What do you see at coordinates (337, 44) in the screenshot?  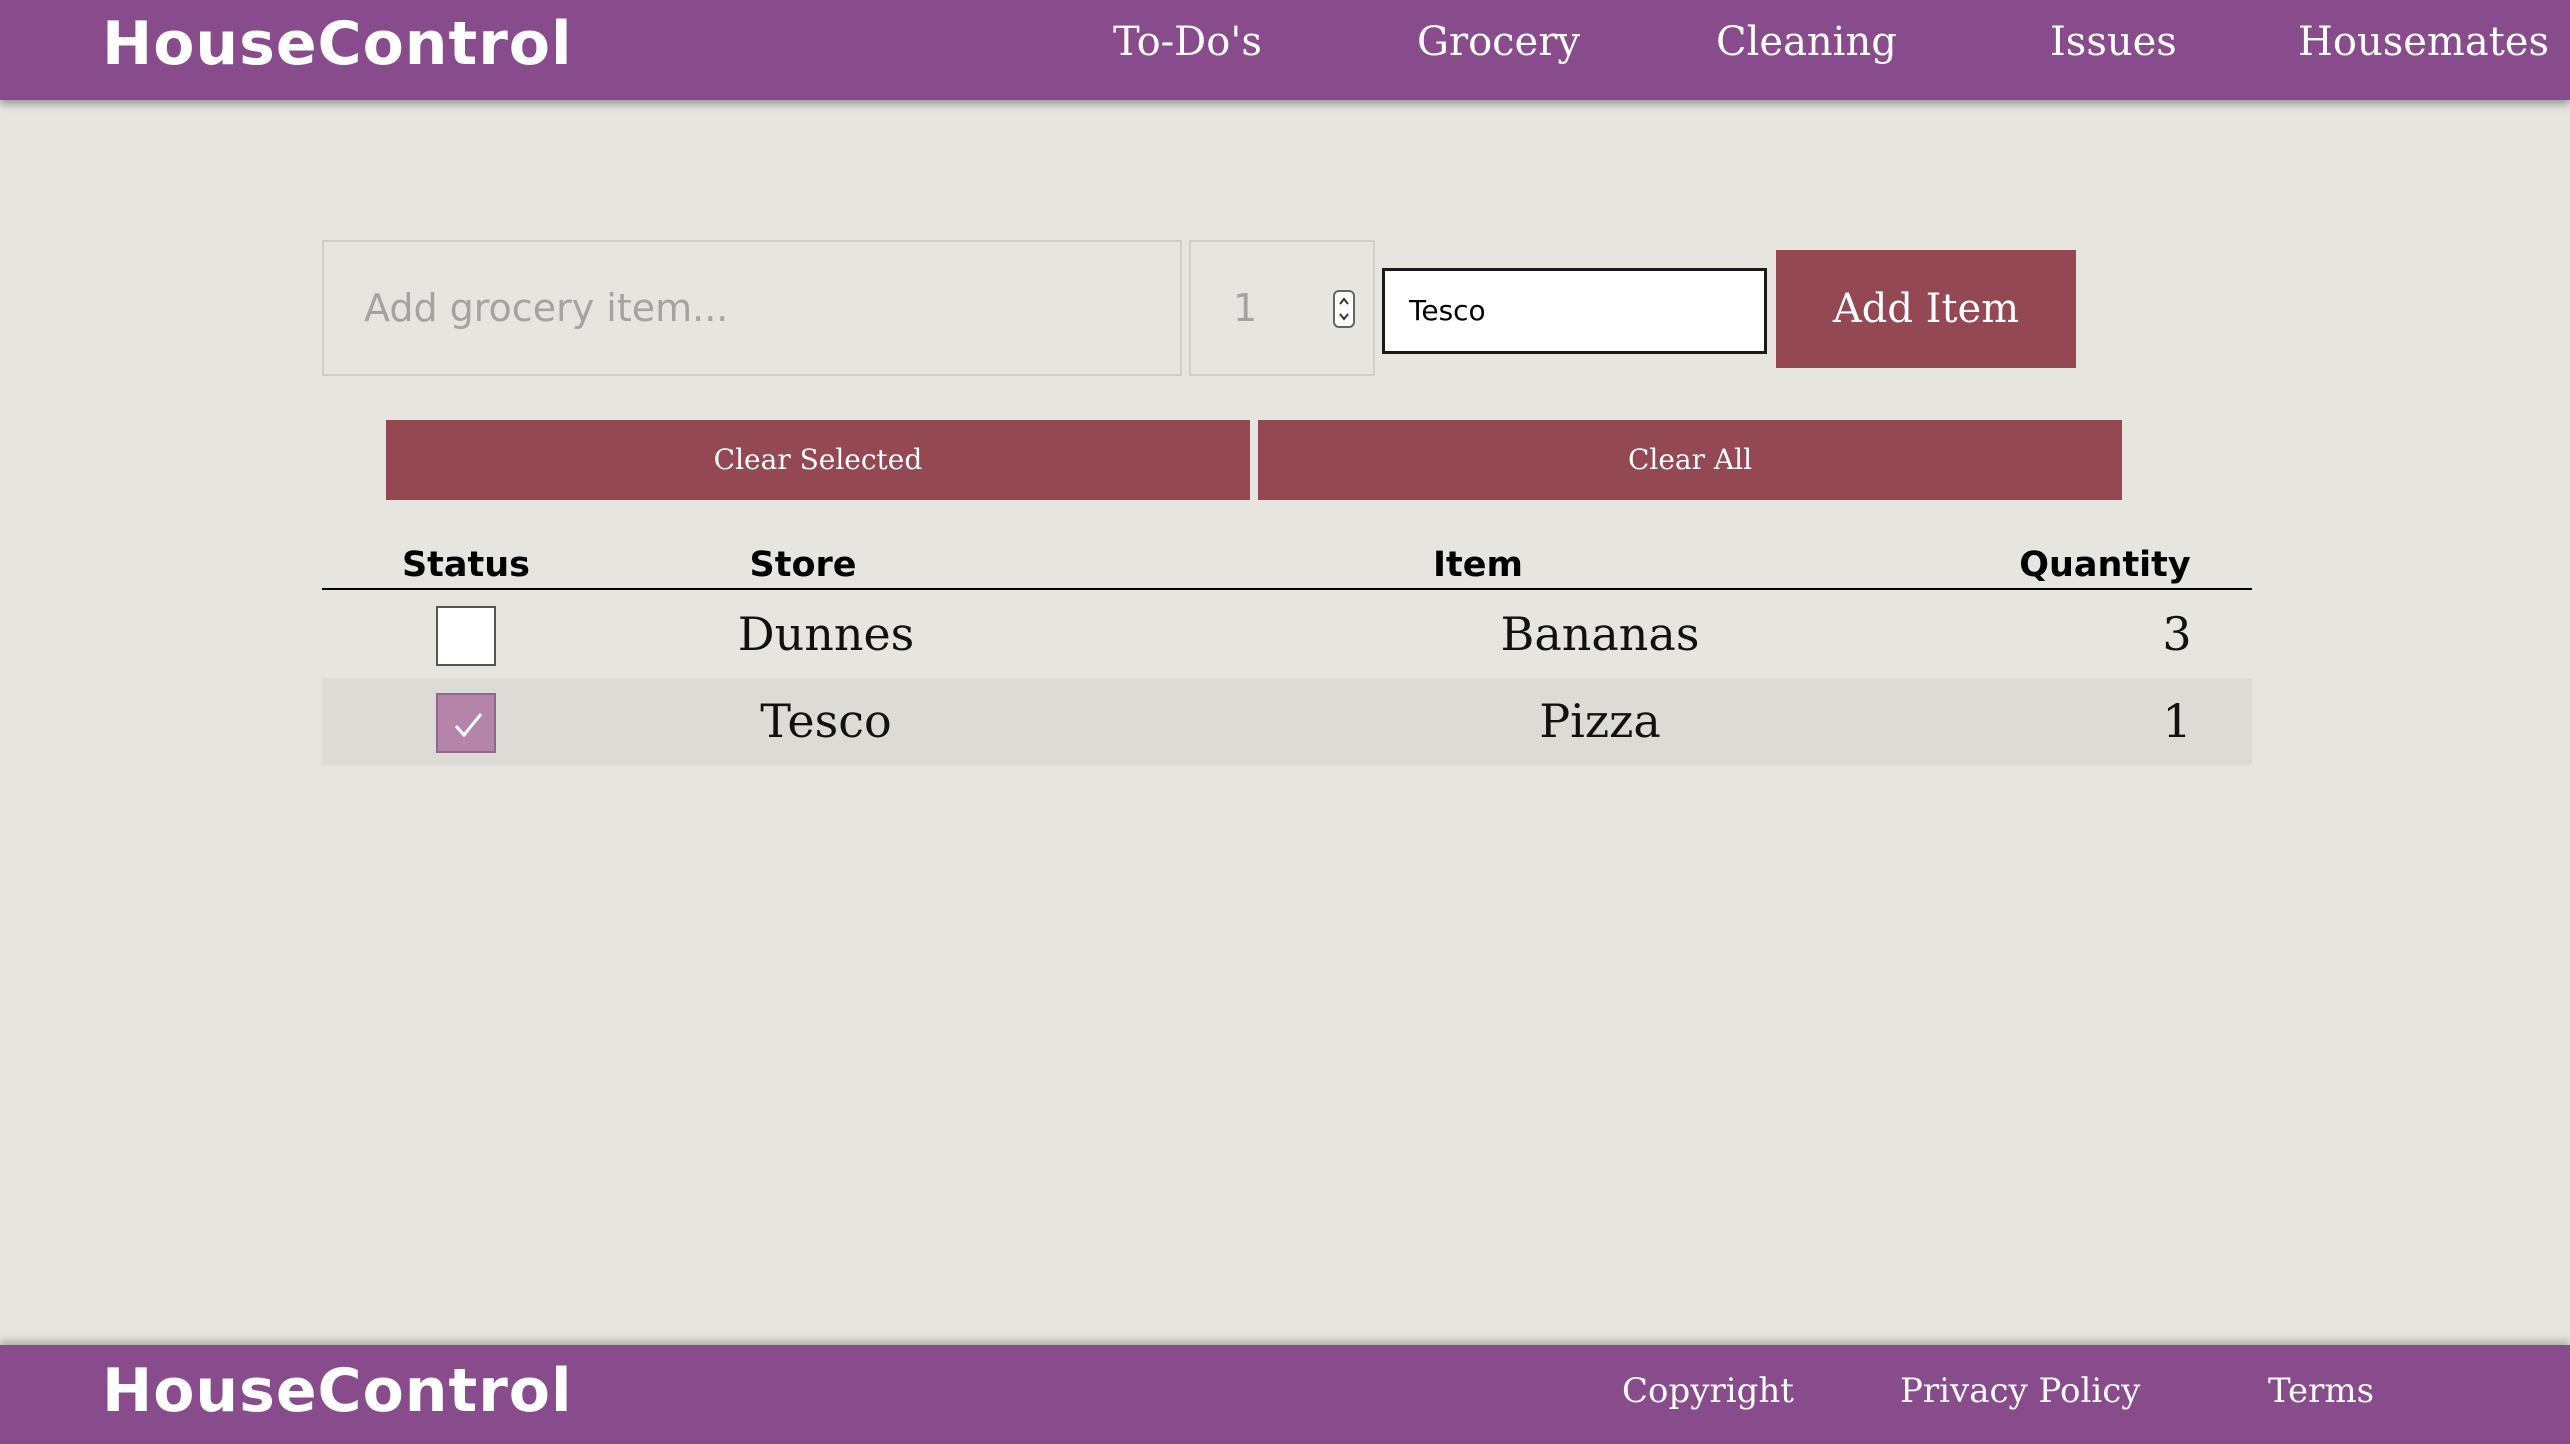 I see `brand-logo: HouseControl` at bounding box center [337, 44].